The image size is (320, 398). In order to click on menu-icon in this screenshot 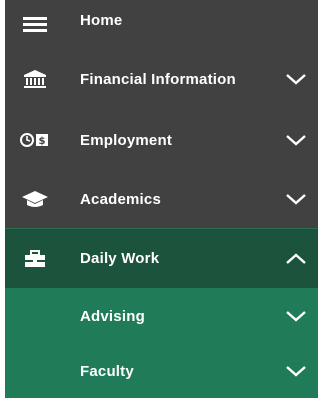, I will do `click(35, 24)`.